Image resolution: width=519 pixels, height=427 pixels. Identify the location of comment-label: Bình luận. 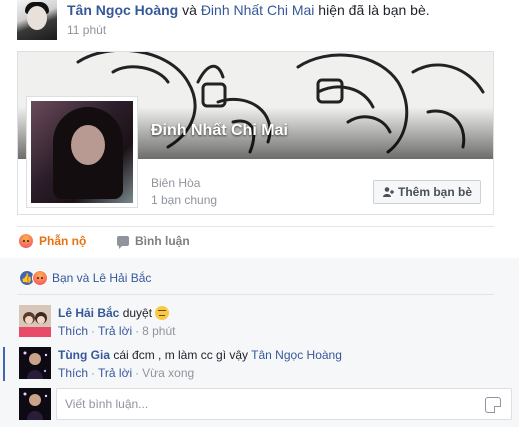
(162, 241).